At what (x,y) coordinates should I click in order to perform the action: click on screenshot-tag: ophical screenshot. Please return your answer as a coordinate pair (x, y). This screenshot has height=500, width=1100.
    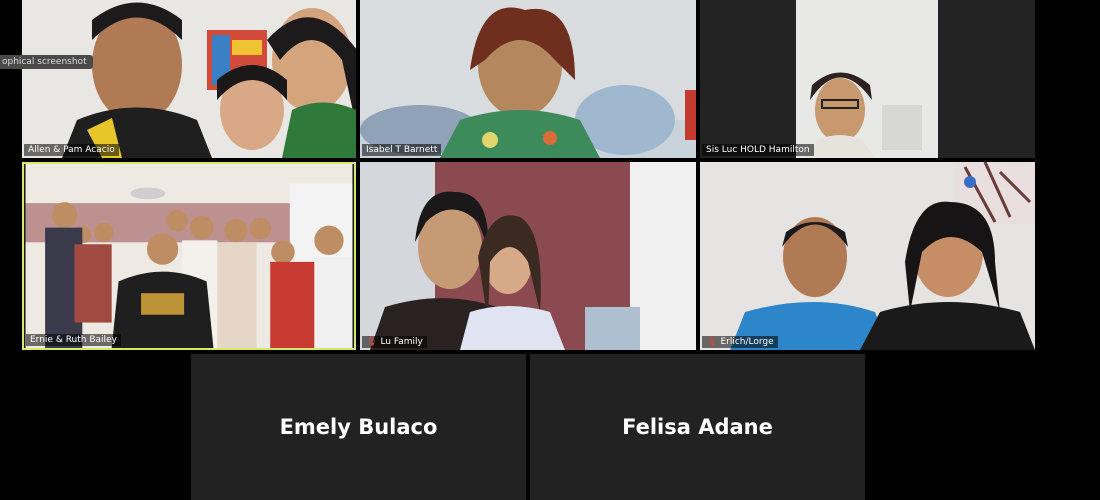
    Looking at the image, I should click on (46, 62).